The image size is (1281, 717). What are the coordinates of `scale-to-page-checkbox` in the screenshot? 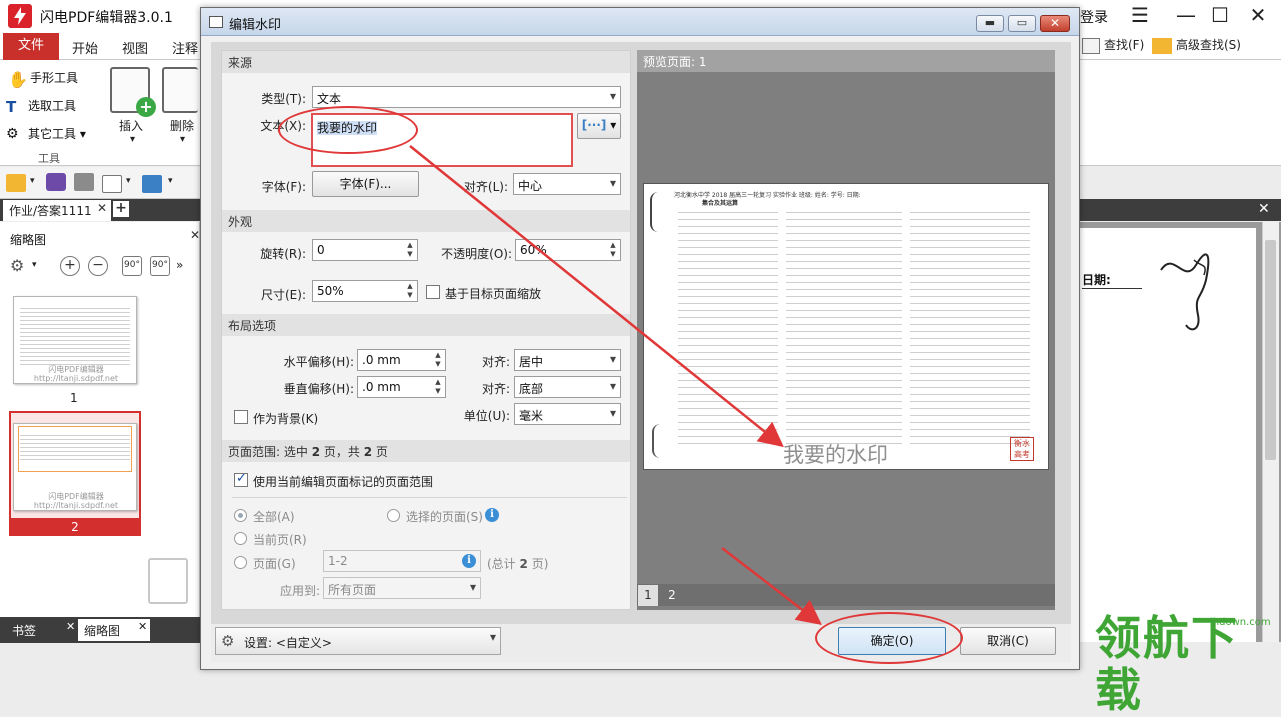 It's located at (433, 292).